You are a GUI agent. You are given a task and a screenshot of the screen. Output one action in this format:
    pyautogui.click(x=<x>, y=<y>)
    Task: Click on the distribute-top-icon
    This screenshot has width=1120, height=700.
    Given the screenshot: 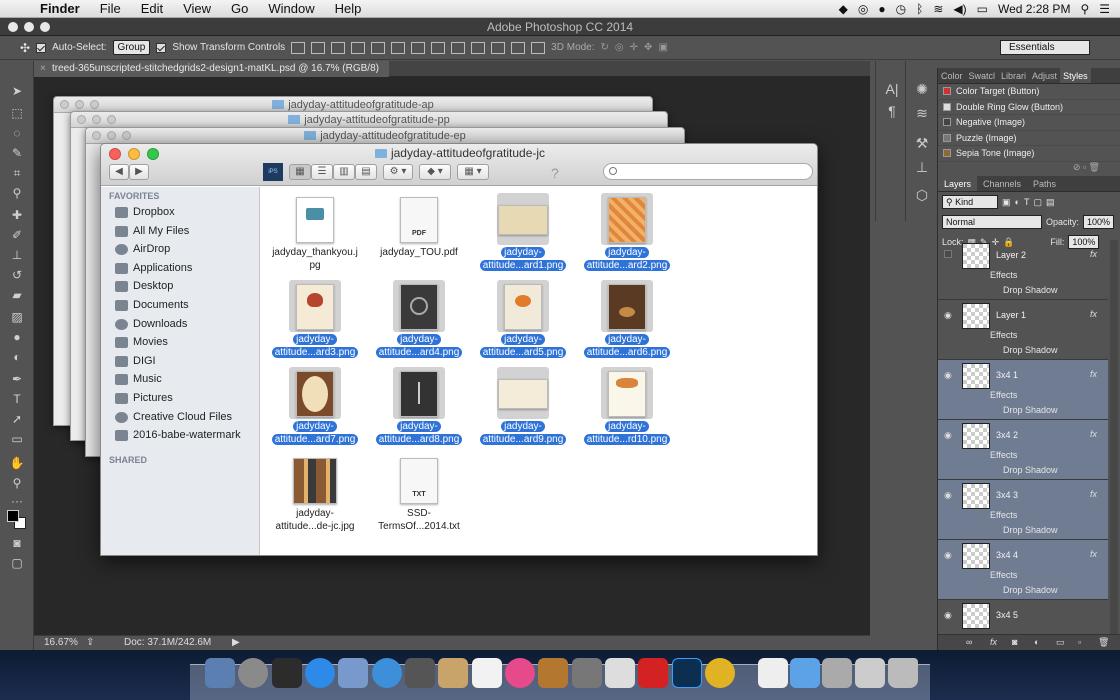 What is the action you would take?
    pyautogui.click(x=418, y=47)
    